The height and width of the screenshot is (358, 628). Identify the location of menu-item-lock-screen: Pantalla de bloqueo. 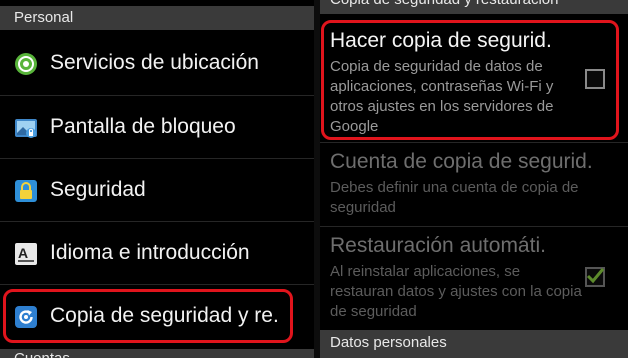
(157, 127).